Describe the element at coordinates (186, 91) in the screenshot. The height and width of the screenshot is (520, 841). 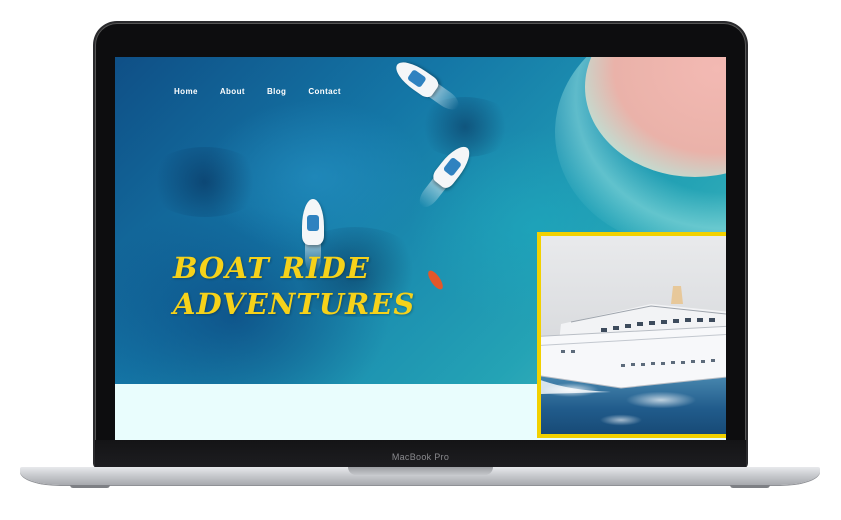
I see `nav-home-link: Home` at that location.